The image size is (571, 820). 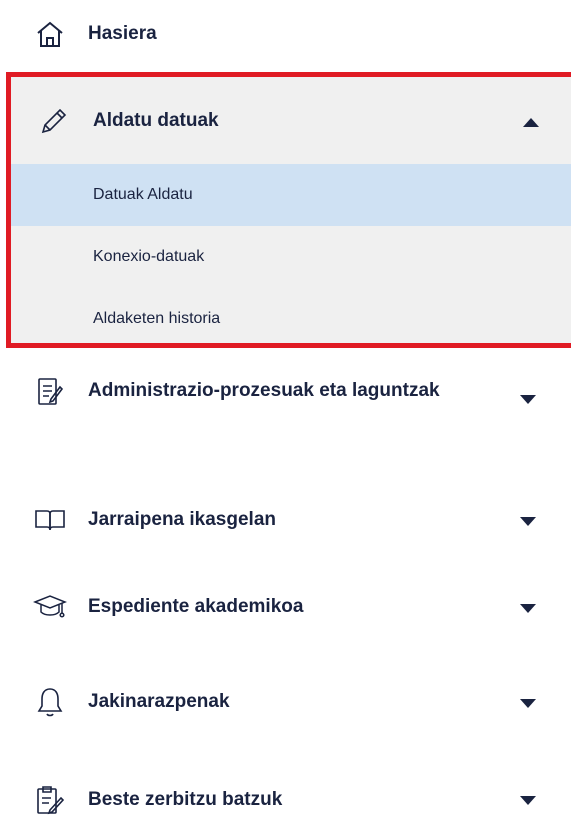 I want to click on form-icon, so click(x=50, y=392).